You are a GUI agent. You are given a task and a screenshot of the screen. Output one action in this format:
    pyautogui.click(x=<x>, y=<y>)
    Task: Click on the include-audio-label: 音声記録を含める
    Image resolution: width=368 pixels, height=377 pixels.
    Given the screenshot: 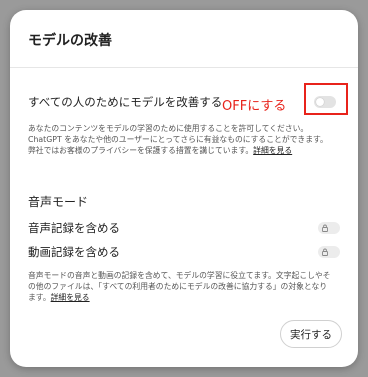 What is the action you would take?
    pyautogui.click(x=74, y=228)
    